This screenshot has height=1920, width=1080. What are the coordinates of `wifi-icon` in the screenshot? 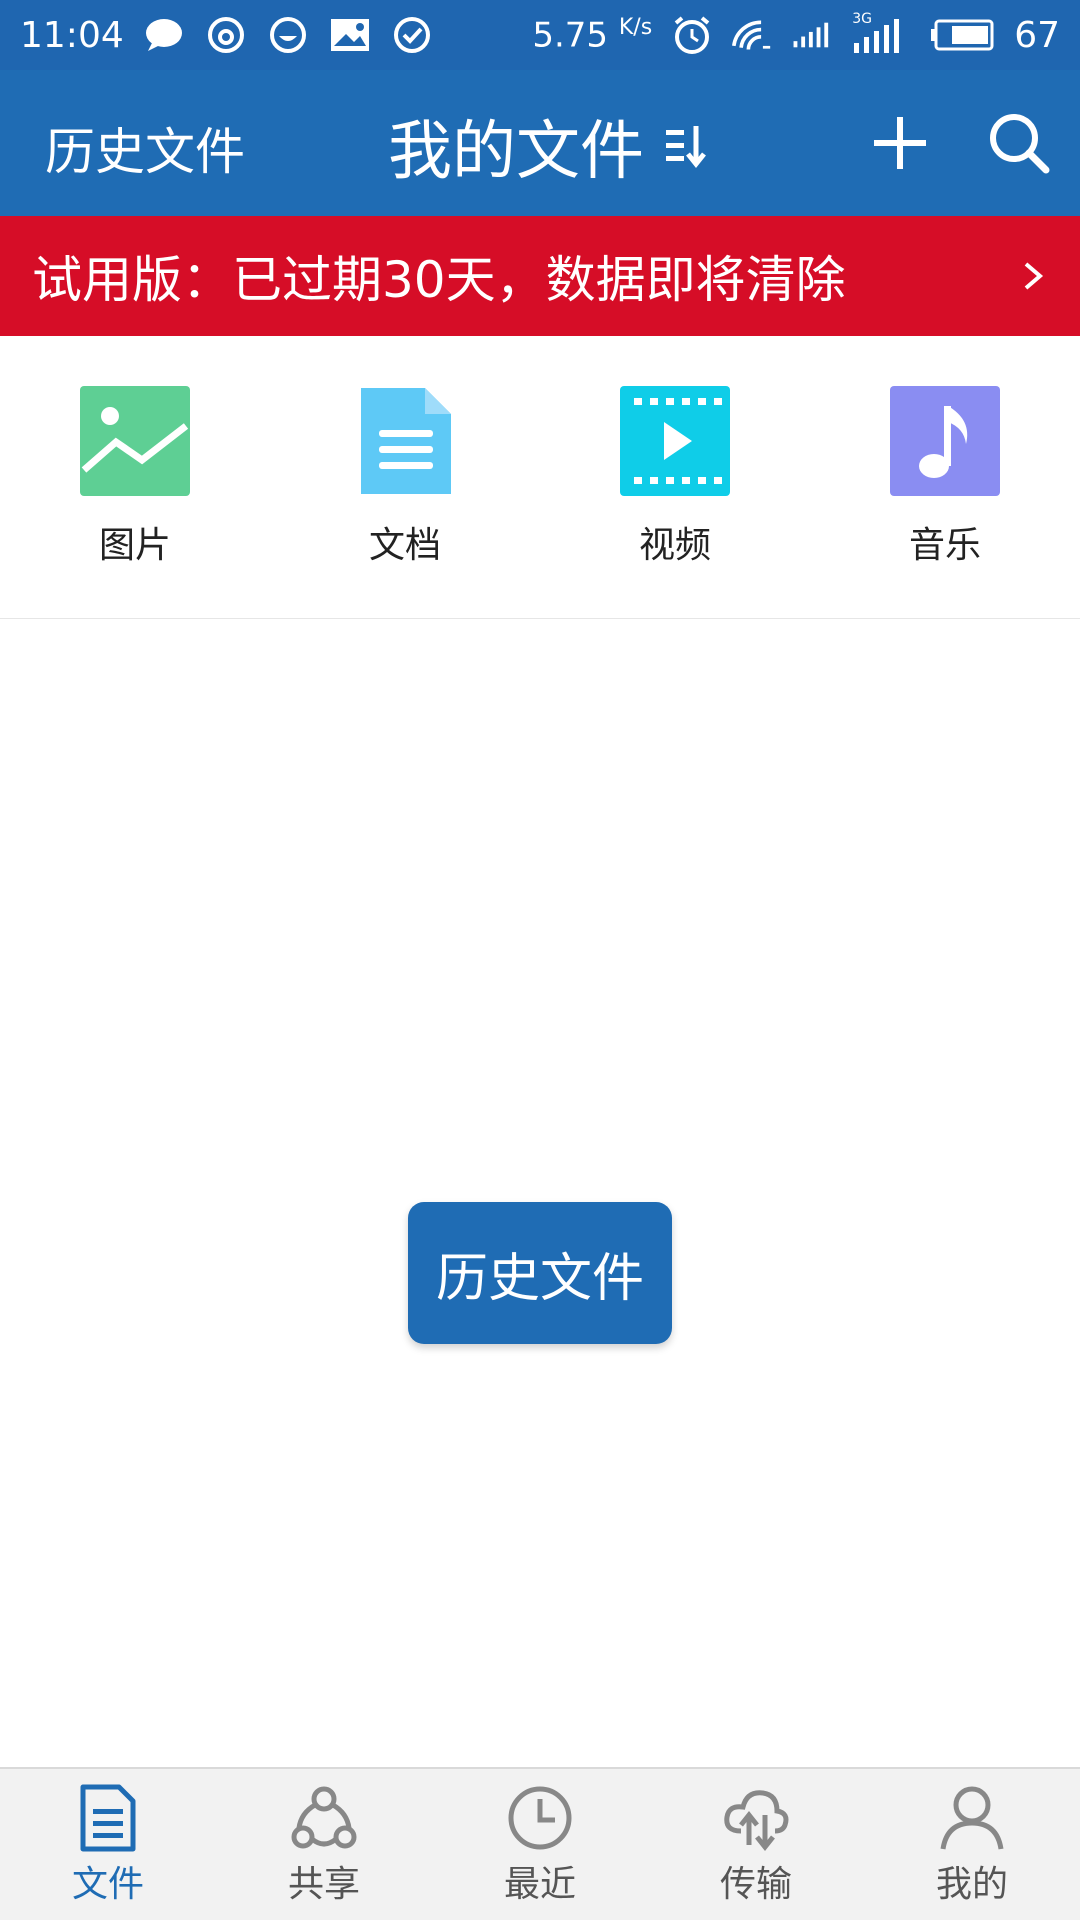 It's located at (752, 35).